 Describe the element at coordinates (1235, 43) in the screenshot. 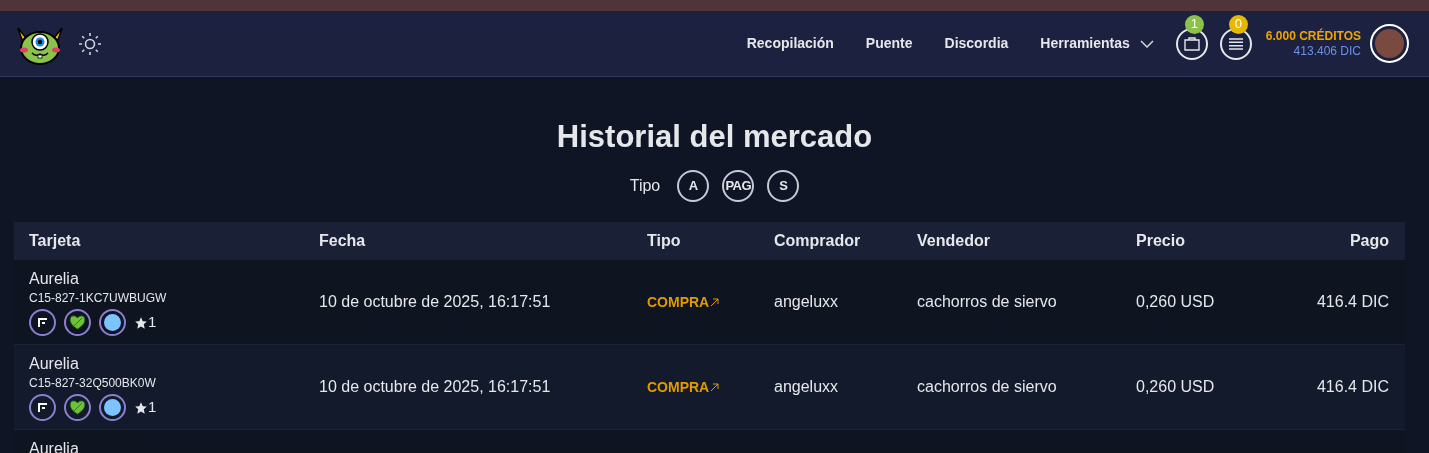

I see `list-icon` at that location.